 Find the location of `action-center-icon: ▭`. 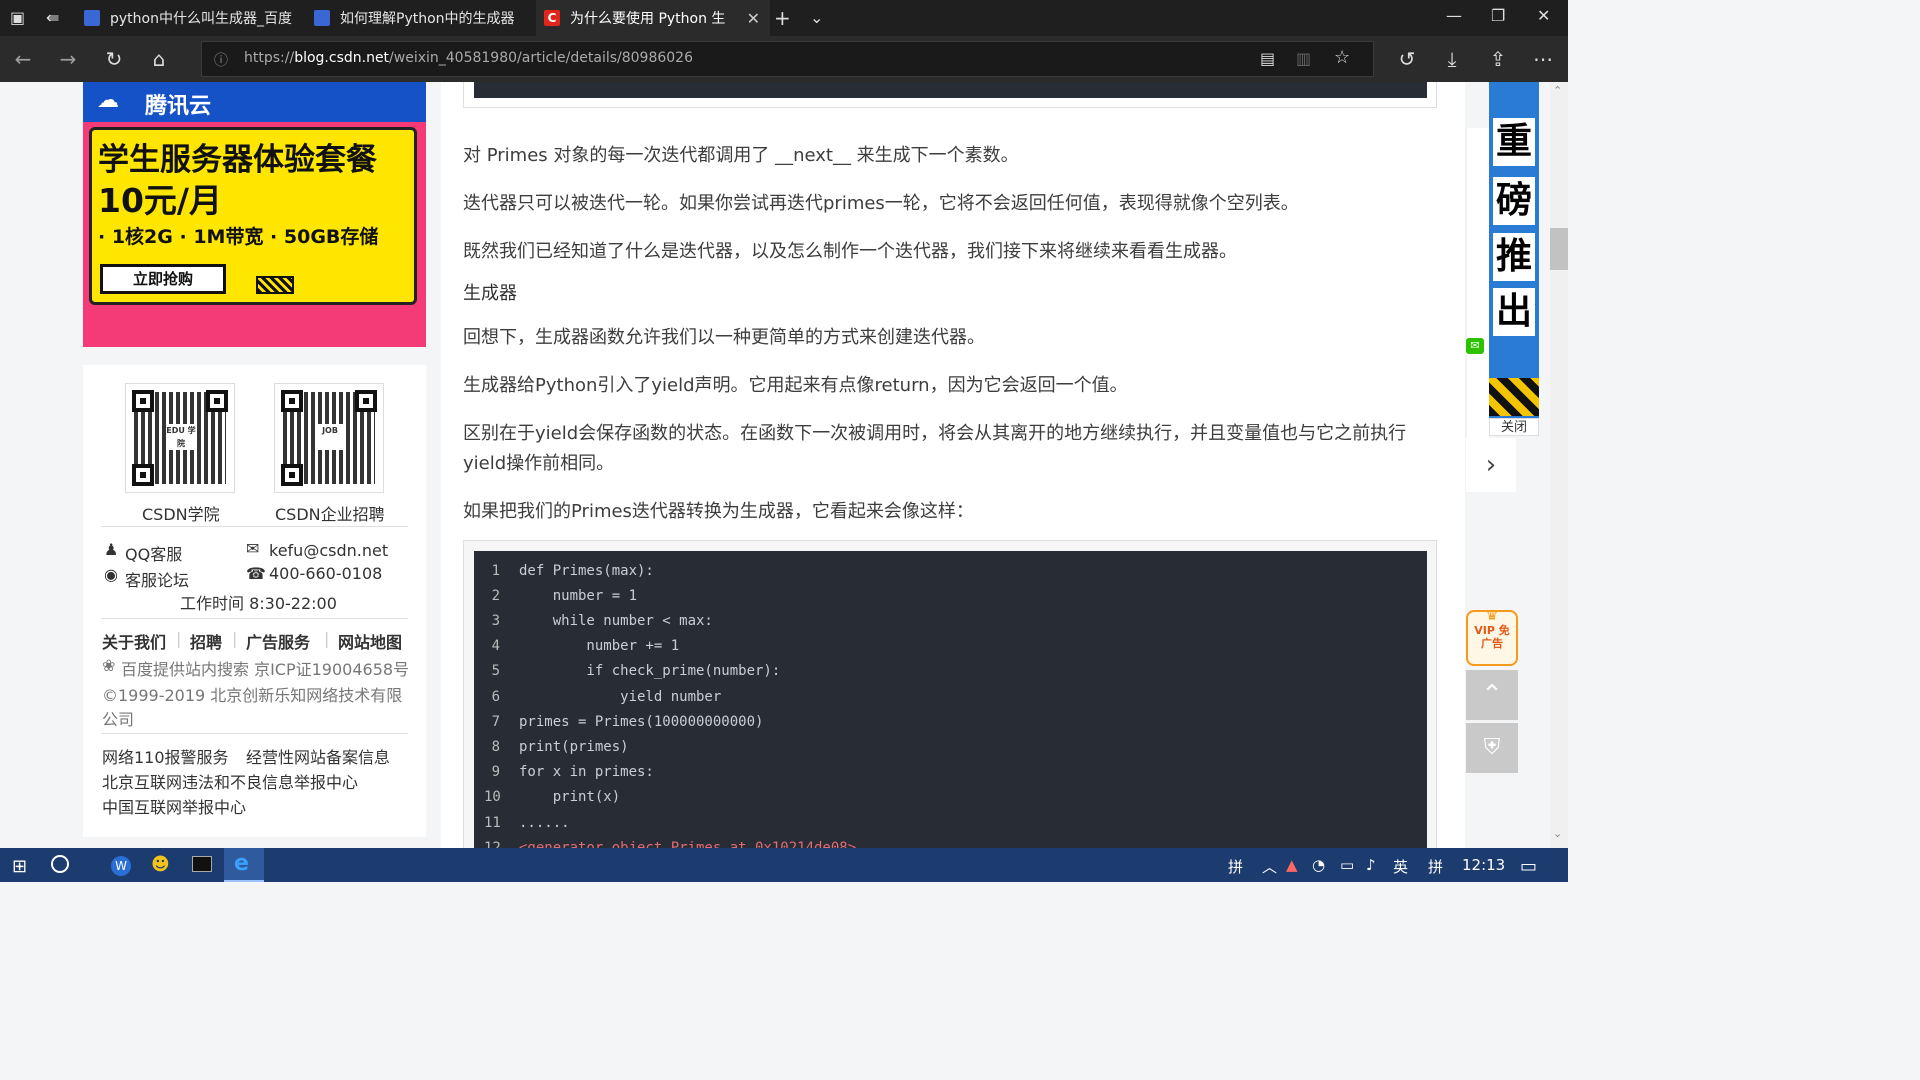

action-center-icon: ▭ is located at coordinates (1528, 866).